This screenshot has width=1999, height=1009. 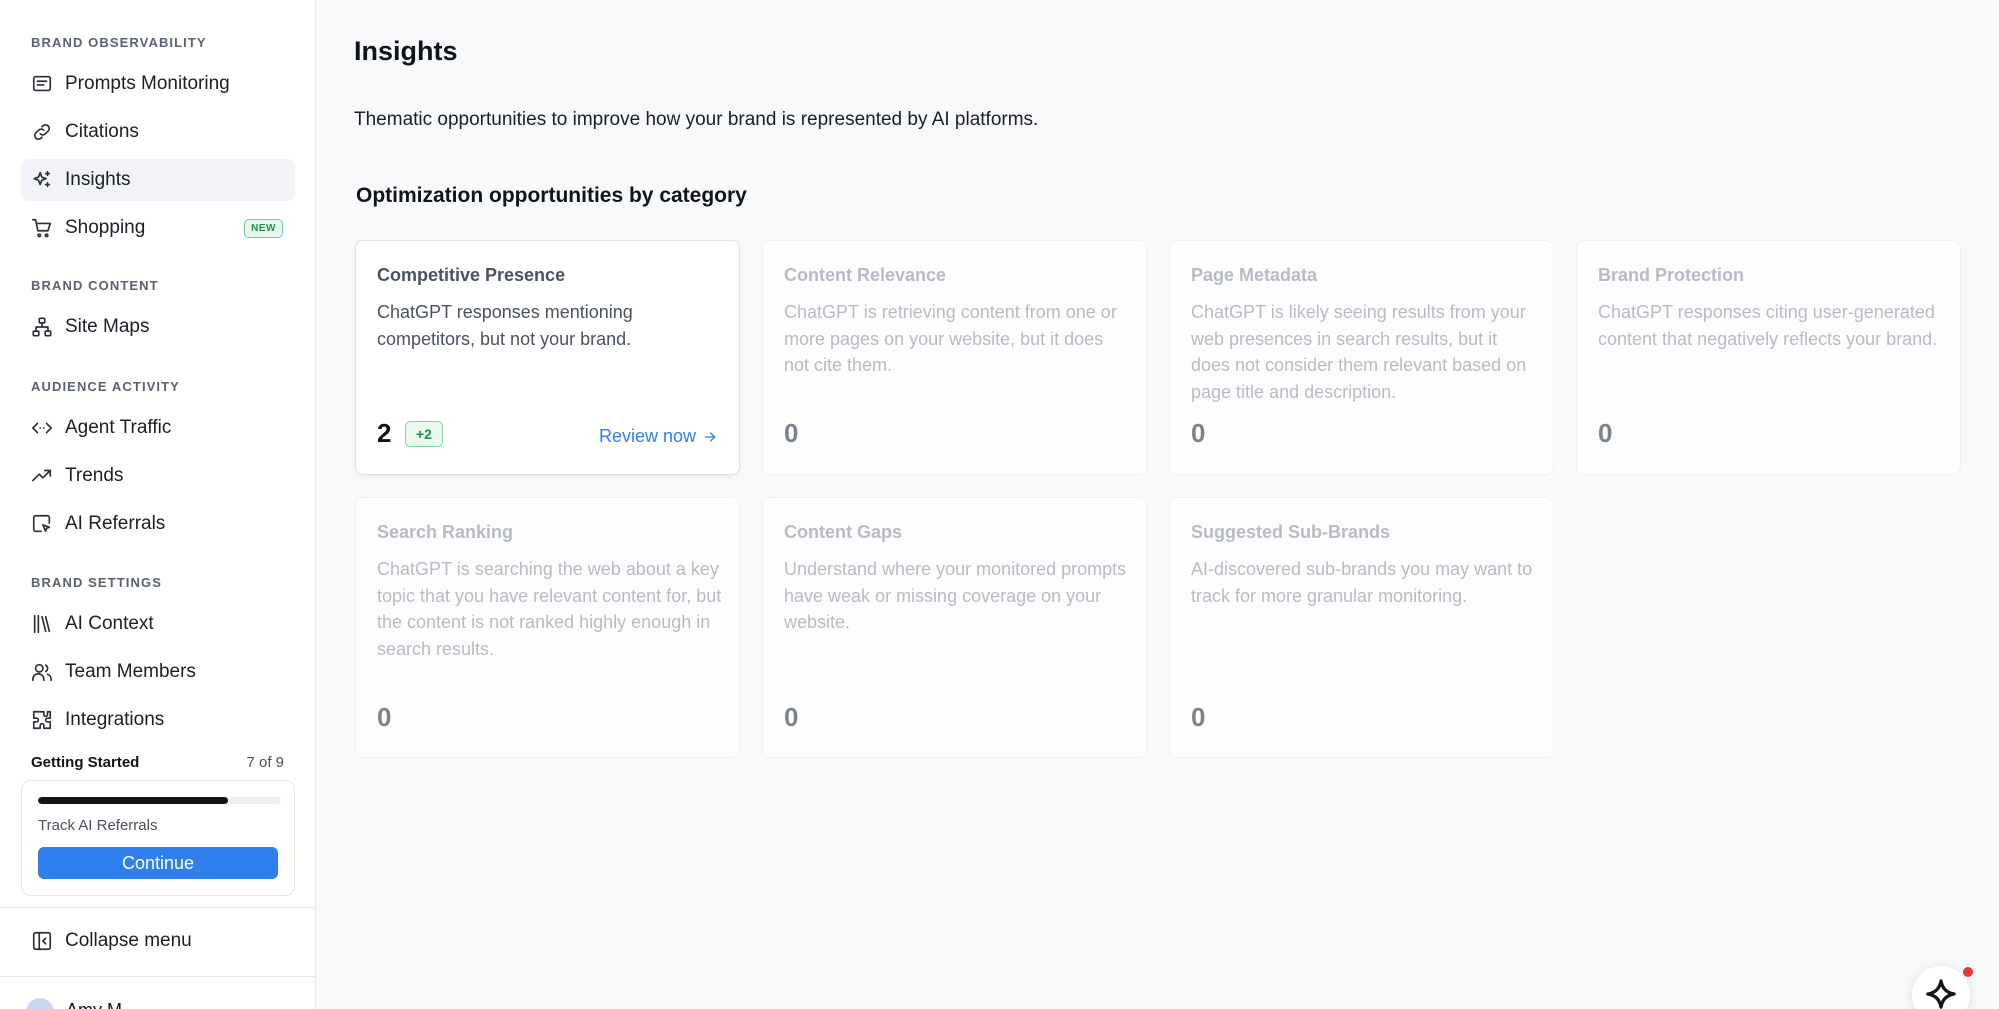 What do you see at coordinates (843, 532) in the screenshot?
I see `card-title: Content Gaps` at bounding box center [843, 532].